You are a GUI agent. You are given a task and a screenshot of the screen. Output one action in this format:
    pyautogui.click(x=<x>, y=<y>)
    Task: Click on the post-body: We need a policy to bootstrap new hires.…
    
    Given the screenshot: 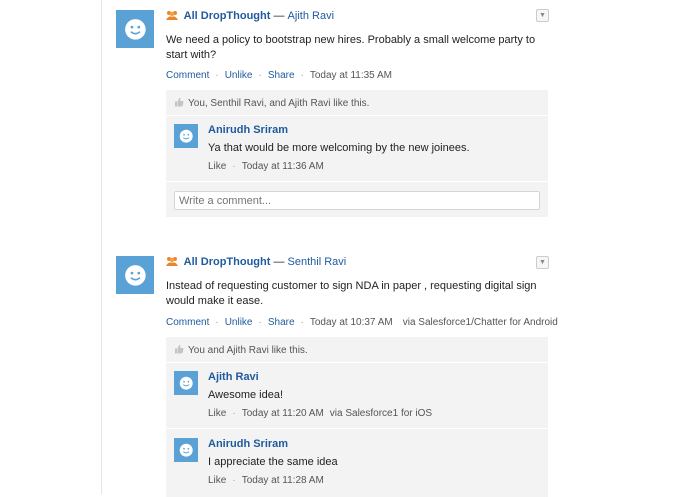 What is the action you would take?
    pyautogui.click(x=351, y=47)
    